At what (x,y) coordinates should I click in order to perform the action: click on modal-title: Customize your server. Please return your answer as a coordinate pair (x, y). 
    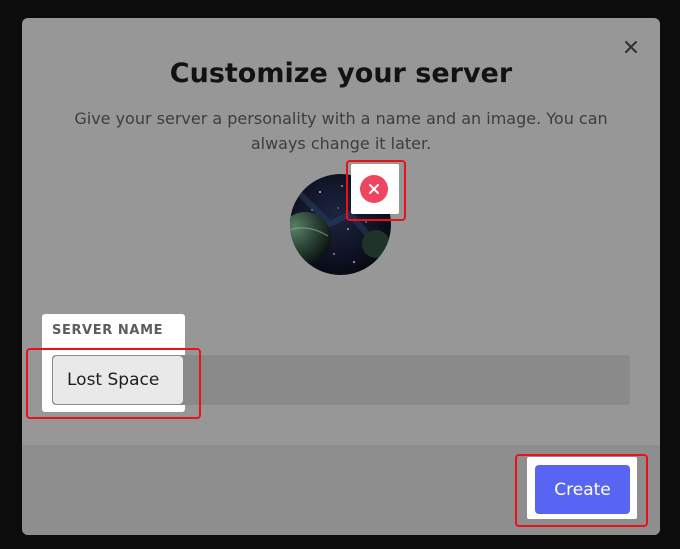
    Looking at the image, I should click on (341, 73).